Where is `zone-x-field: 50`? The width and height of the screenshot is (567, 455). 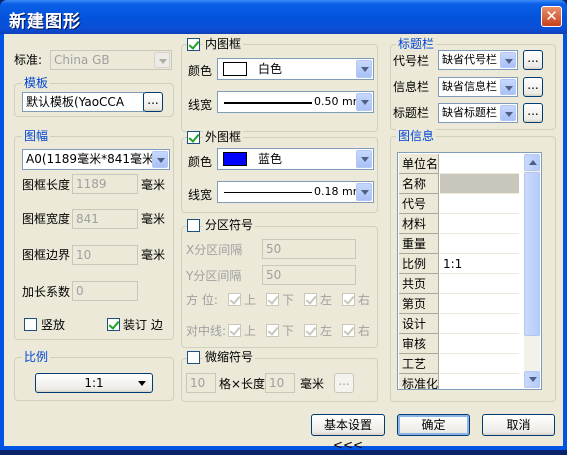 zone-x-field: 50 is located at coordinates (309, 249).